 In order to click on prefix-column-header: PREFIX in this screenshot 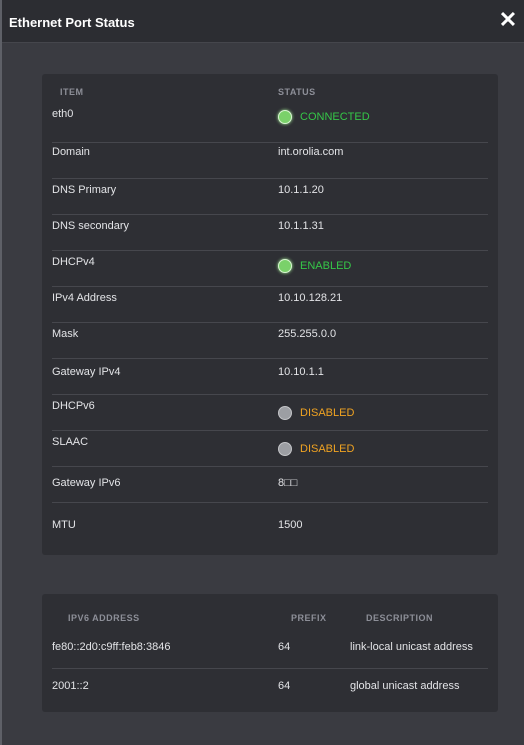, I will do `click(309, 618)`.